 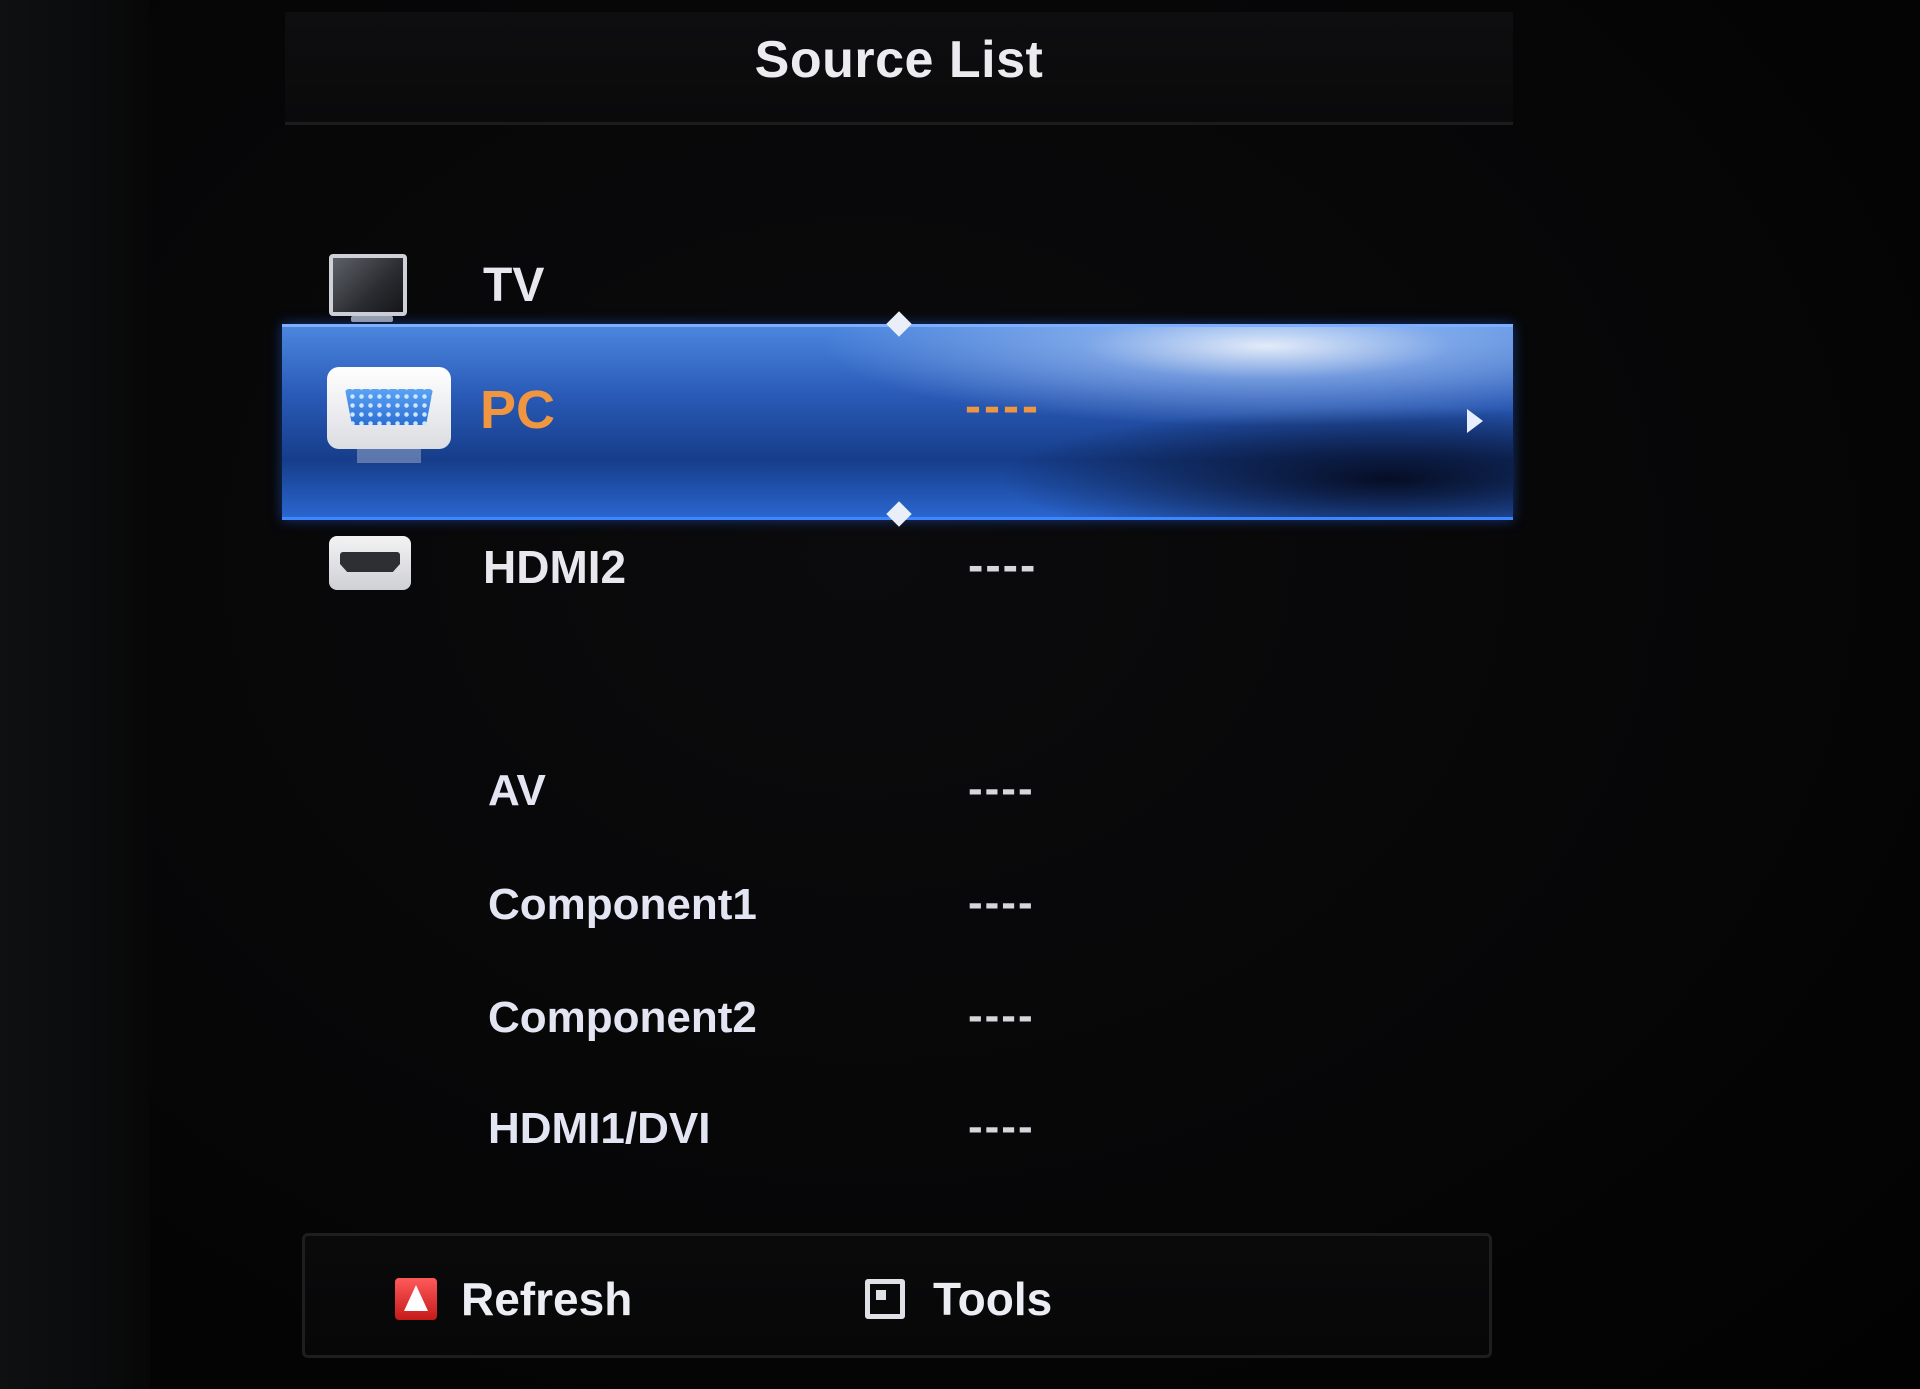 What do you see at coordinates (899, 580) in the screenshot?
I see `source-item-hdmi2: HDMI2 ----` at bounding box center [899, 580].